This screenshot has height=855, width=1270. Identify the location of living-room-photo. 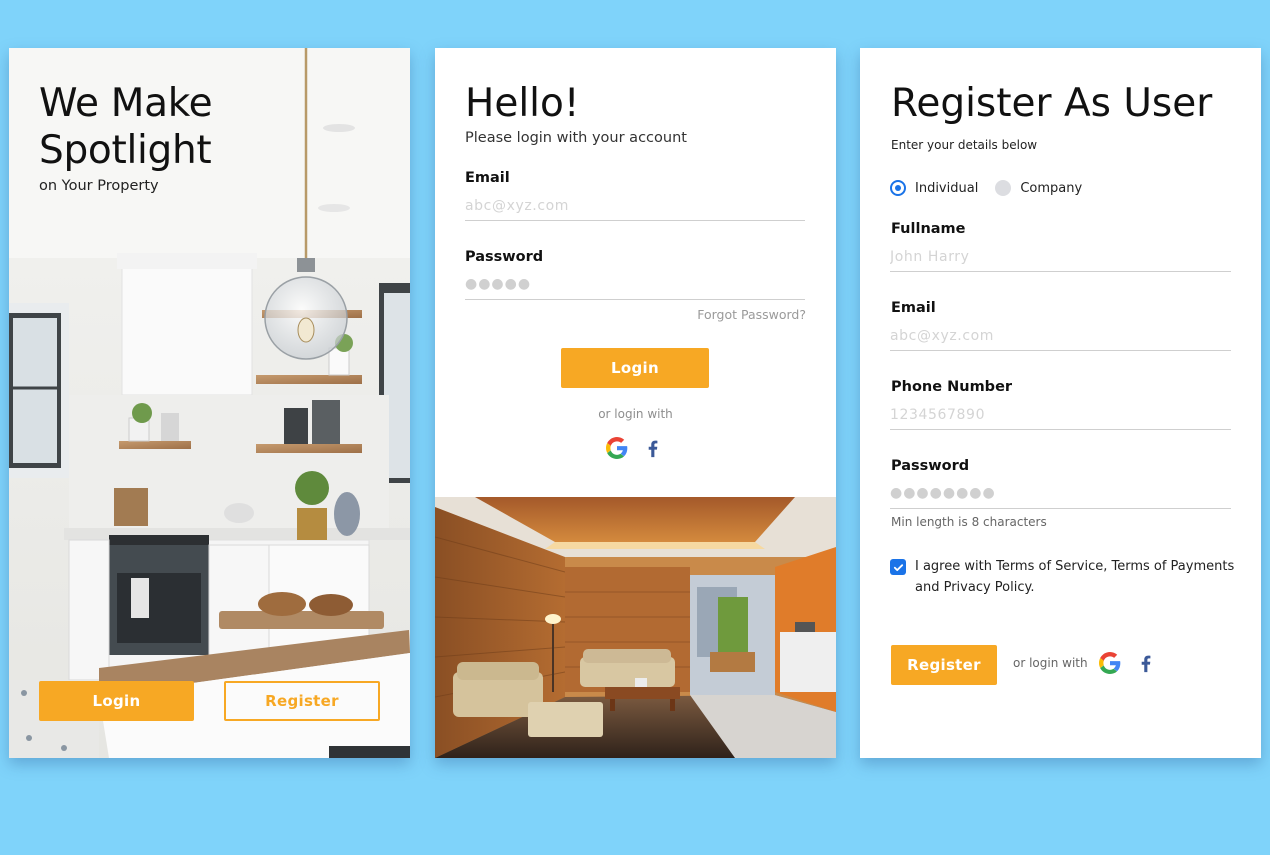
(635, 627).